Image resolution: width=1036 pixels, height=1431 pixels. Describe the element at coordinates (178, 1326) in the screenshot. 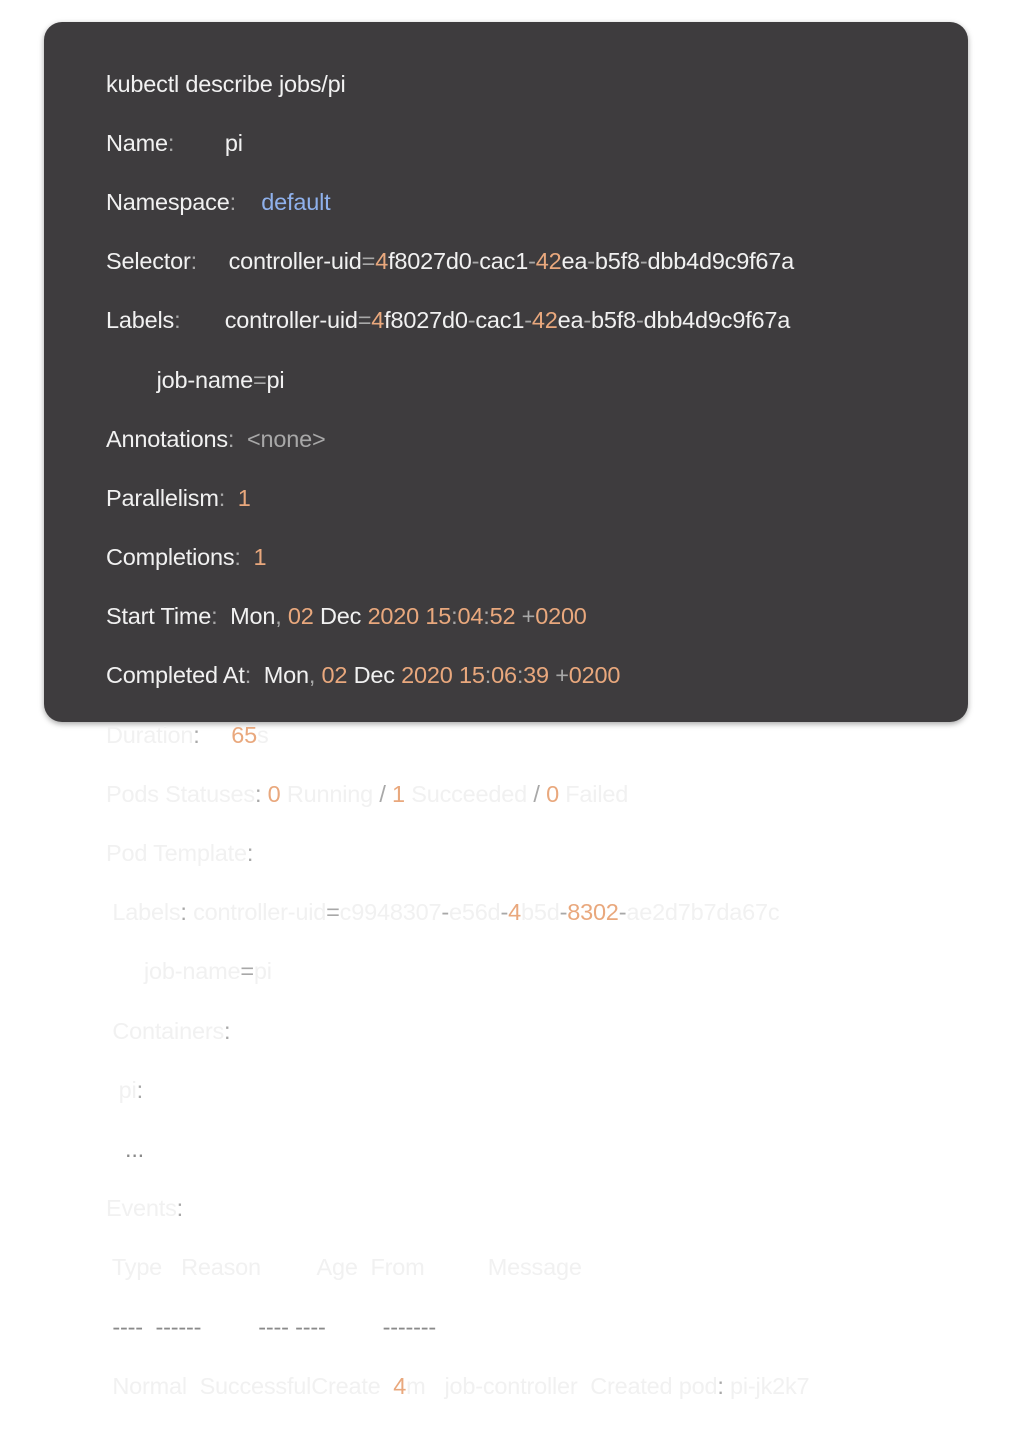

I see `events-sep-reason: ------` at that location.